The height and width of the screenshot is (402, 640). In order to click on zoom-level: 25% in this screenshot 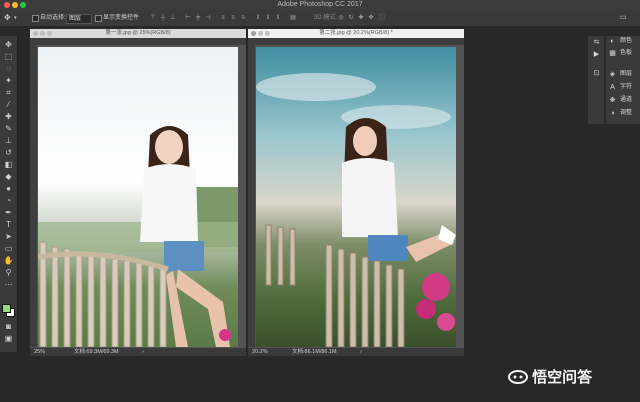, I will do `click(39, 352)`.